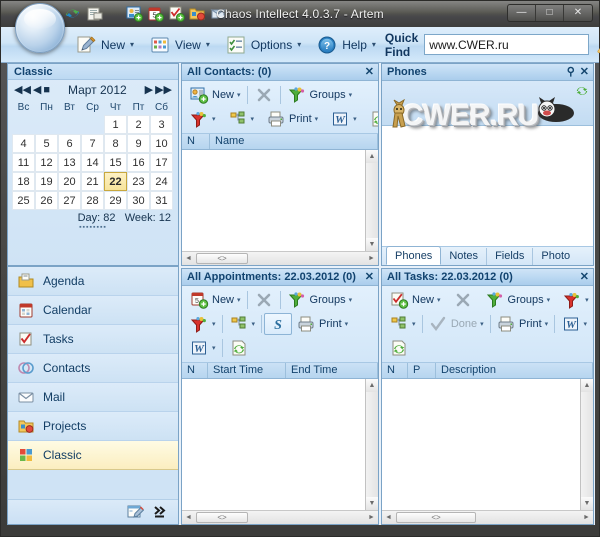 This screenshot has width=600, height=537. I want to click on calendar-last-button: ▶▶, so click(163, 90).